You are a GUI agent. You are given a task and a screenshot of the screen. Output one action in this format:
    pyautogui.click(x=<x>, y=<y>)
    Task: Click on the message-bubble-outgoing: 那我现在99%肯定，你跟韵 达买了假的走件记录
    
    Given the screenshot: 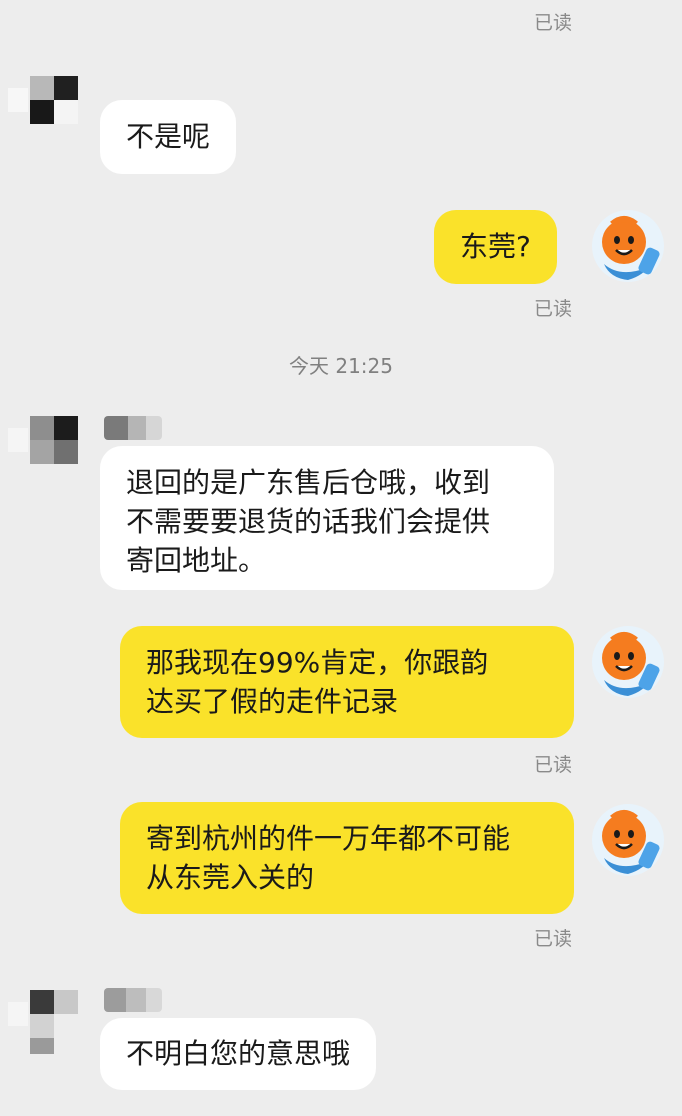 What is the action you would take?
    pyautogui.click(x=347, y=682)
    